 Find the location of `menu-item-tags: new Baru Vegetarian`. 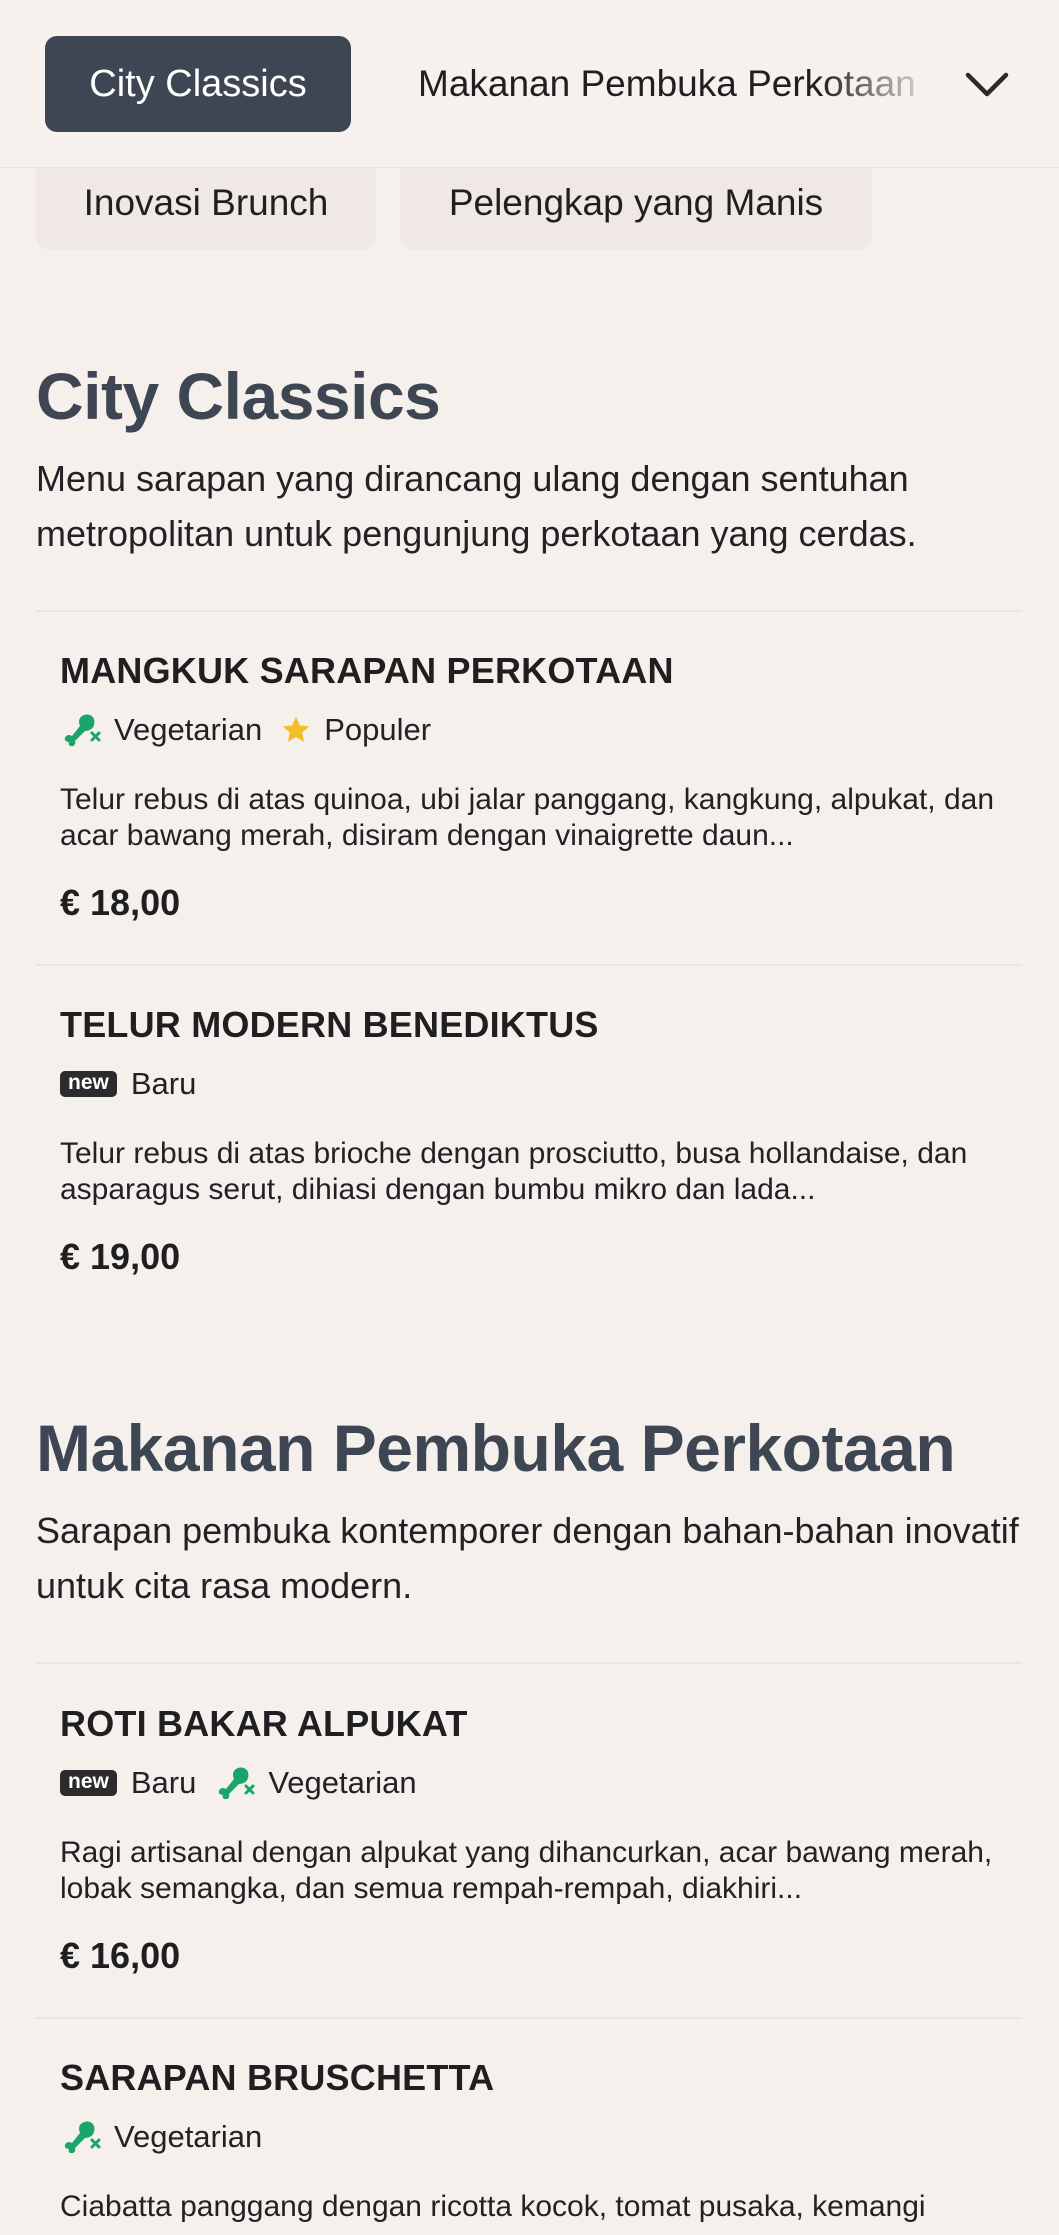

menu-item-tags: new Baru Vegetarian is located at coordinates (247, 1783).